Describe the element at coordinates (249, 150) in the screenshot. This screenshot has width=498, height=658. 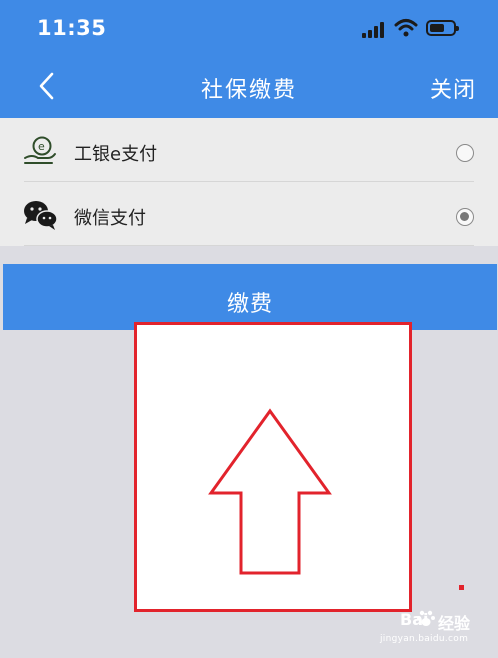
I see `payment-option-icbc: e 工银e支付` at that location.